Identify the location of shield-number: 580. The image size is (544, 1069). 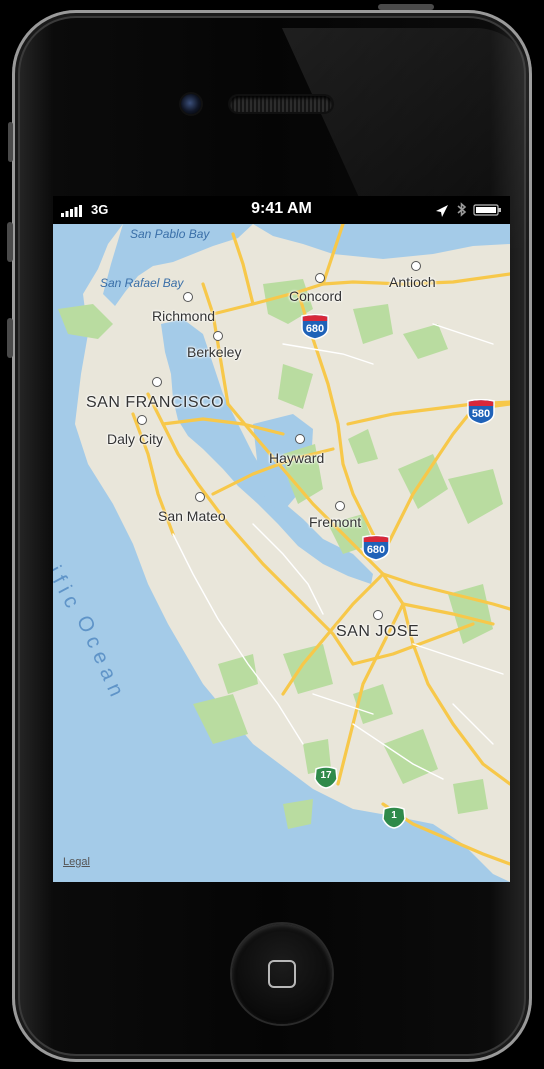
(481, 414).